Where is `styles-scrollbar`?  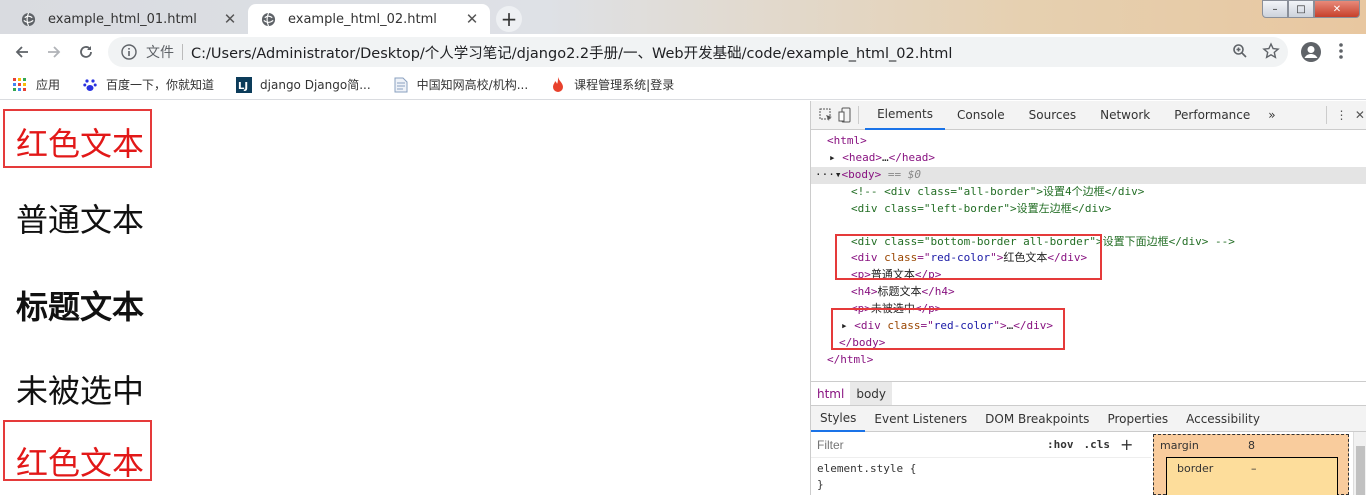
styles-scrollbar is located at coordinates (1359, 463).